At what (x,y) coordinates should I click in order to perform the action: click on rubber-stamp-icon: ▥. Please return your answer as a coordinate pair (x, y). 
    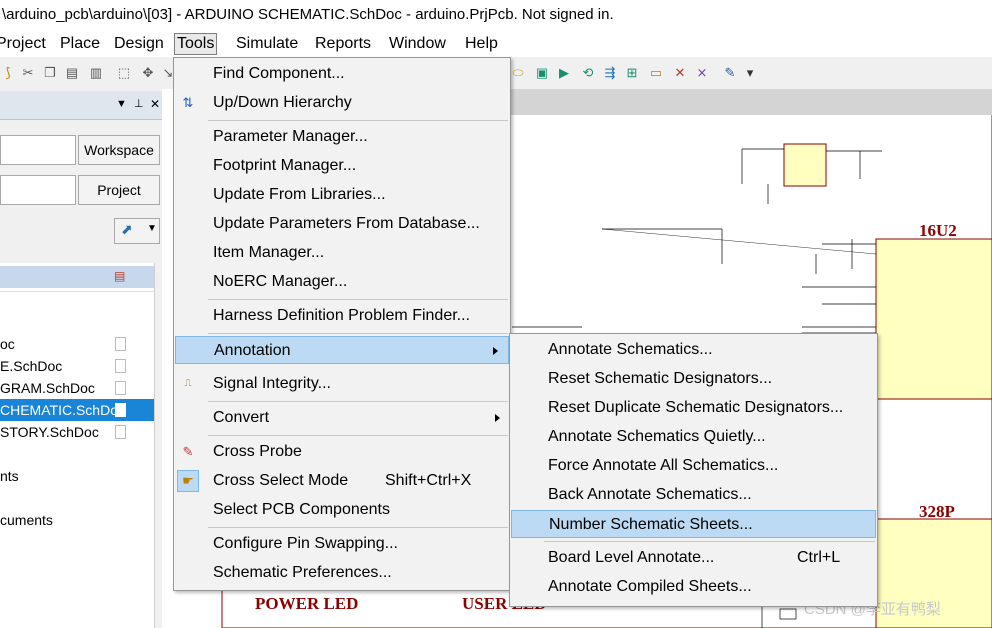
    Looking at the image, I should click on (96, 73).